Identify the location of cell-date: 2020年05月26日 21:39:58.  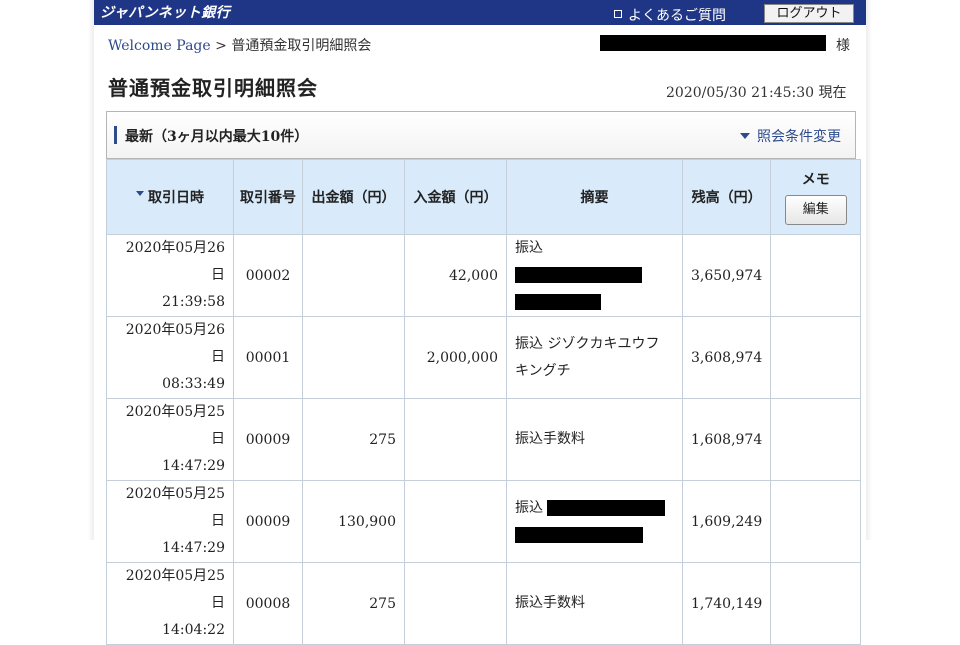
(170, 275).